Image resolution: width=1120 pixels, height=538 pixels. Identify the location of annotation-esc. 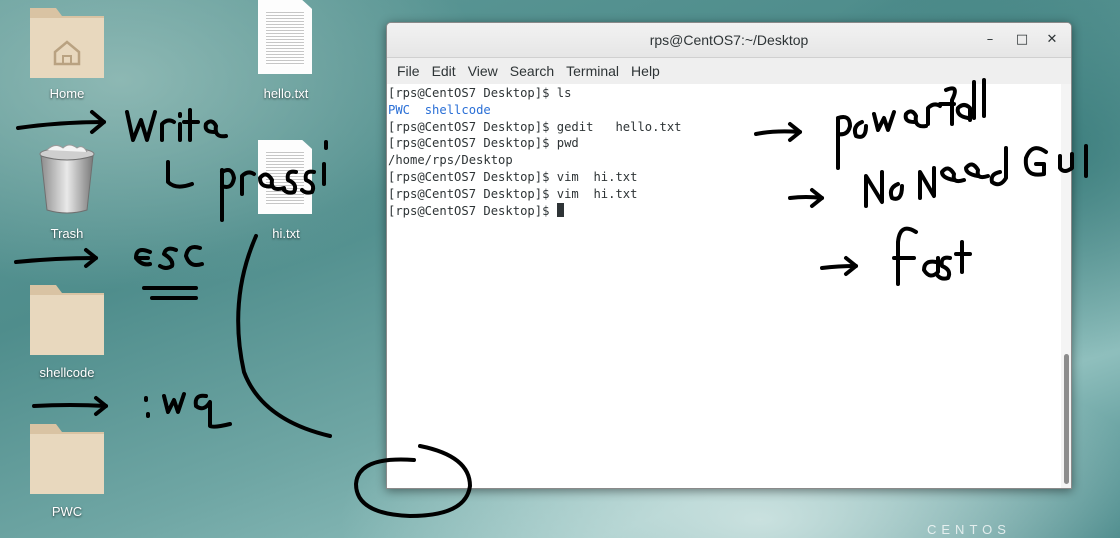
(169, 272).